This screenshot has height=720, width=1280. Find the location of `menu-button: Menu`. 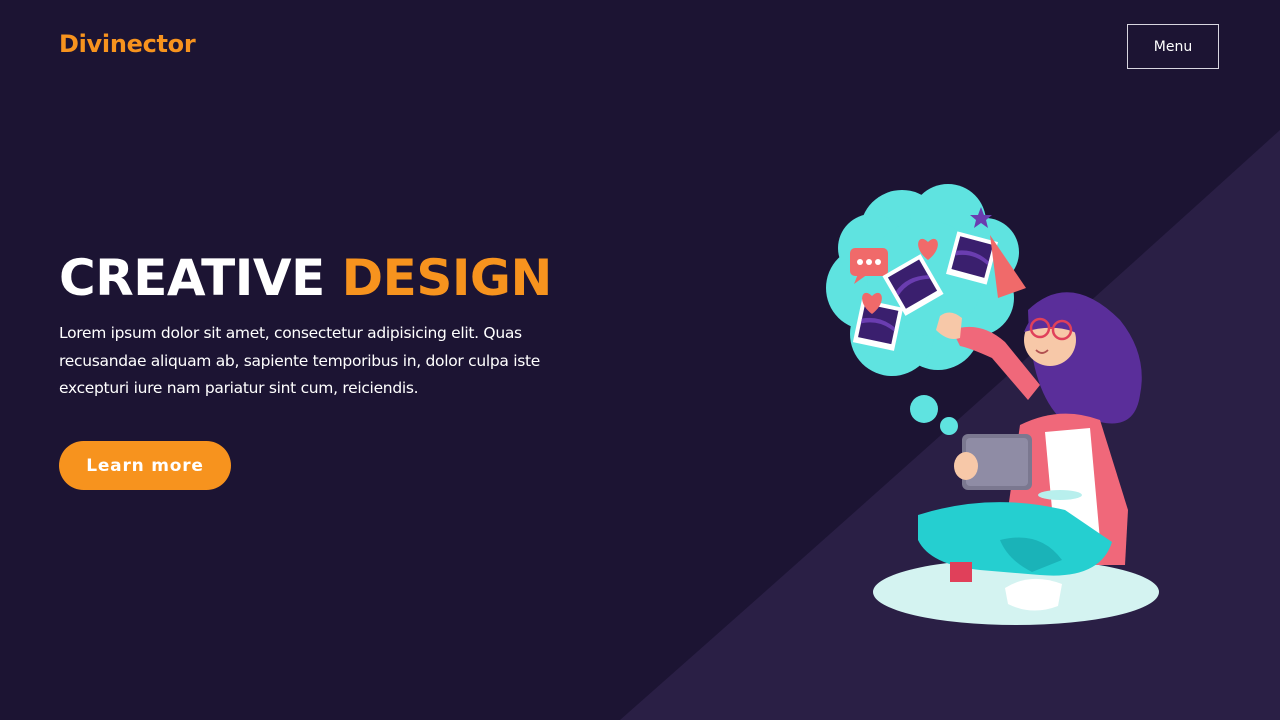

menu-button: Menu is located at coordinates (1173, 46).